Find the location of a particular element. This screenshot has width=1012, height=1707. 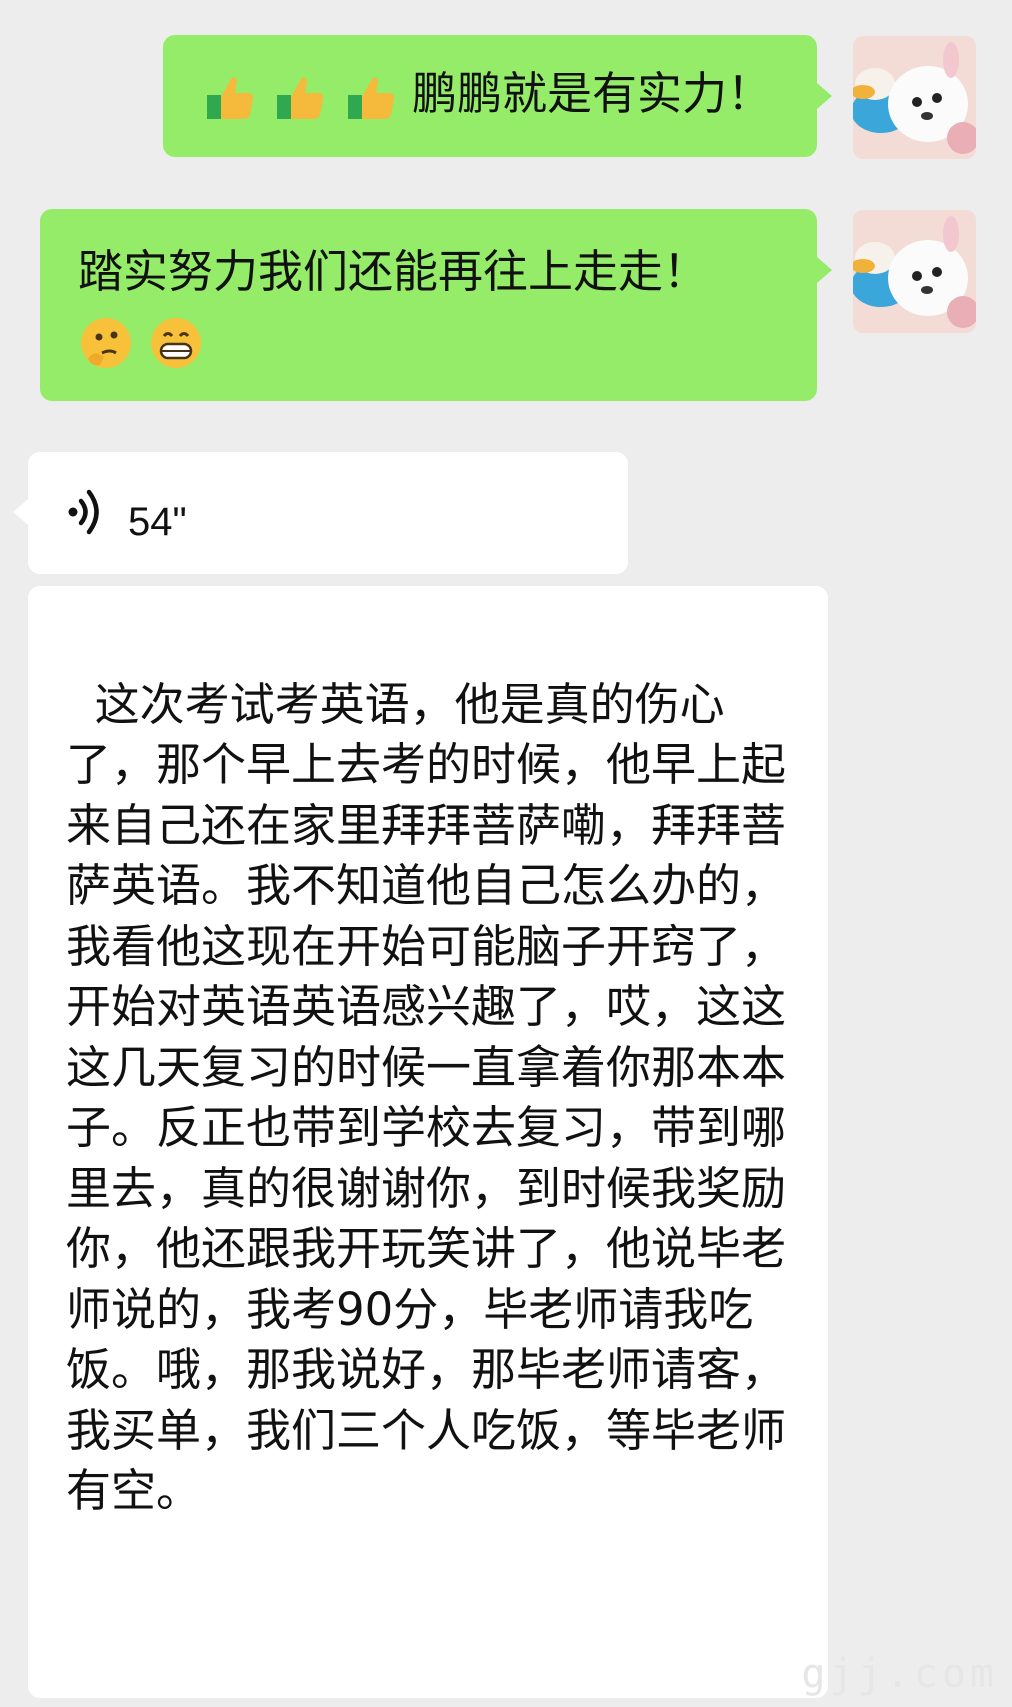

message-text: 鹏鹏就是有实力！ is located at coordinates (591, 93).